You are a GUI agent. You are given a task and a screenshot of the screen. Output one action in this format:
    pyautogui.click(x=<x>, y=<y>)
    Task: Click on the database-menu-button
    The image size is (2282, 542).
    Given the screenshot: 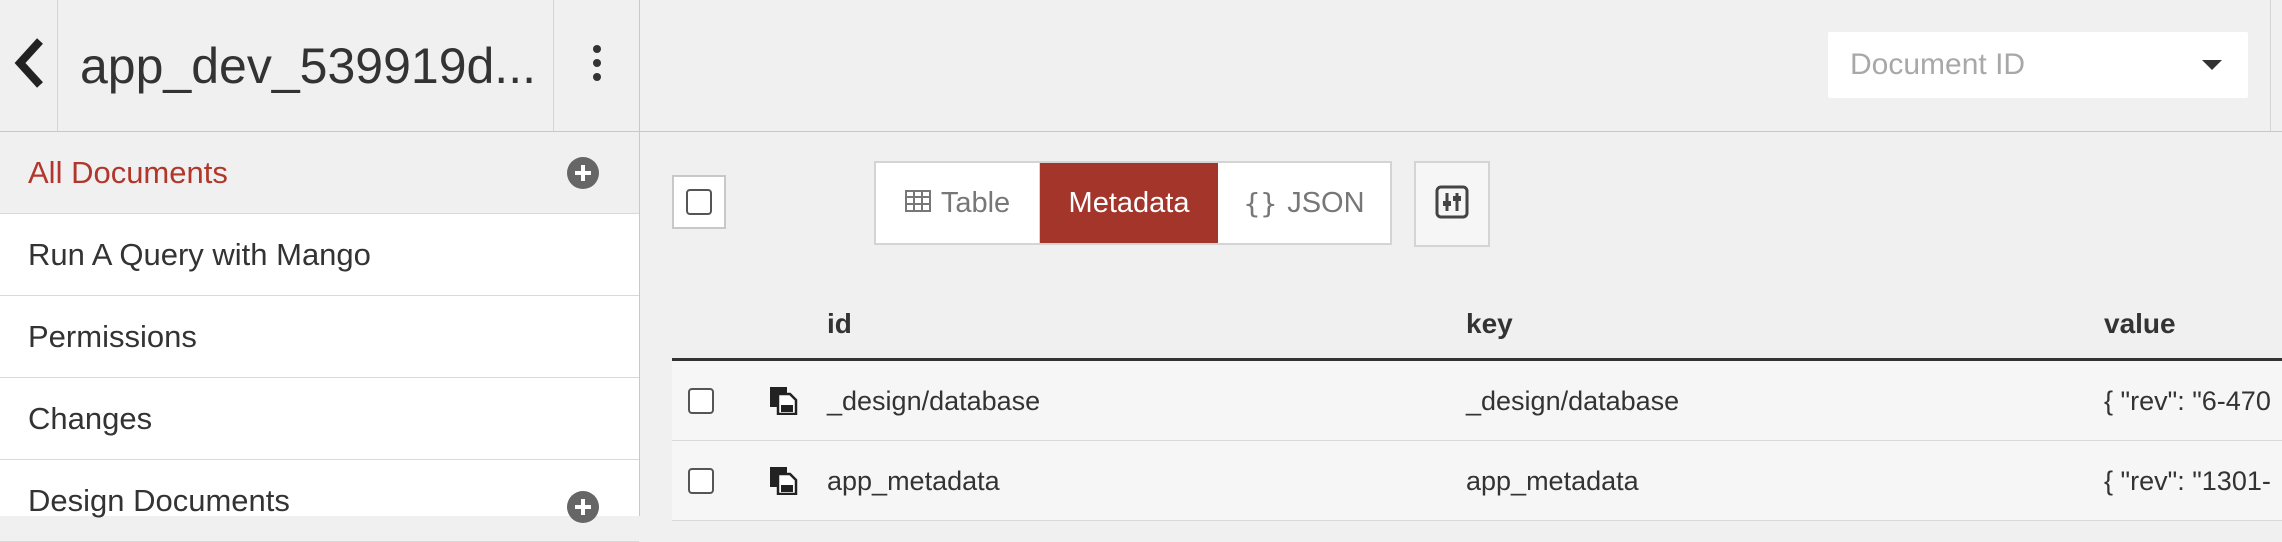 What is the action you would take?
    pyautogui.click(x=597, y=65)
    